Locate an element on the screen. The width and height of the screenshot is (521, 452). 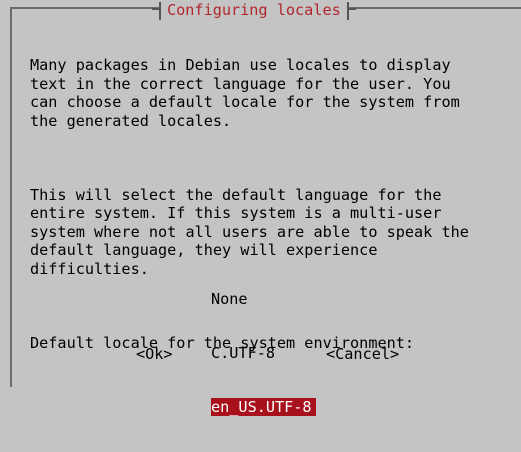
cancel-button: <Cancel> is located at coordinates (362, 354).